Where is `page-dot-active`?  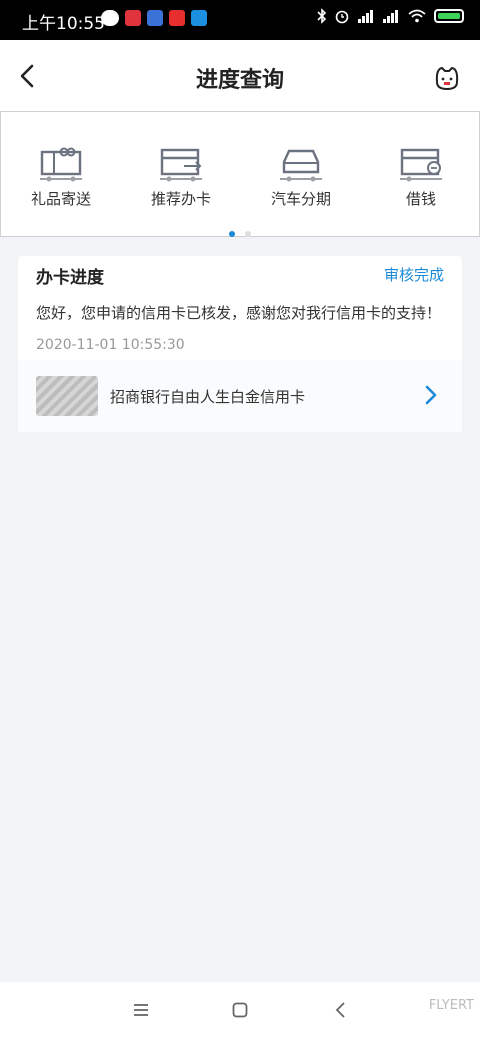 page-dot-active is located at coordinates (232, 234).